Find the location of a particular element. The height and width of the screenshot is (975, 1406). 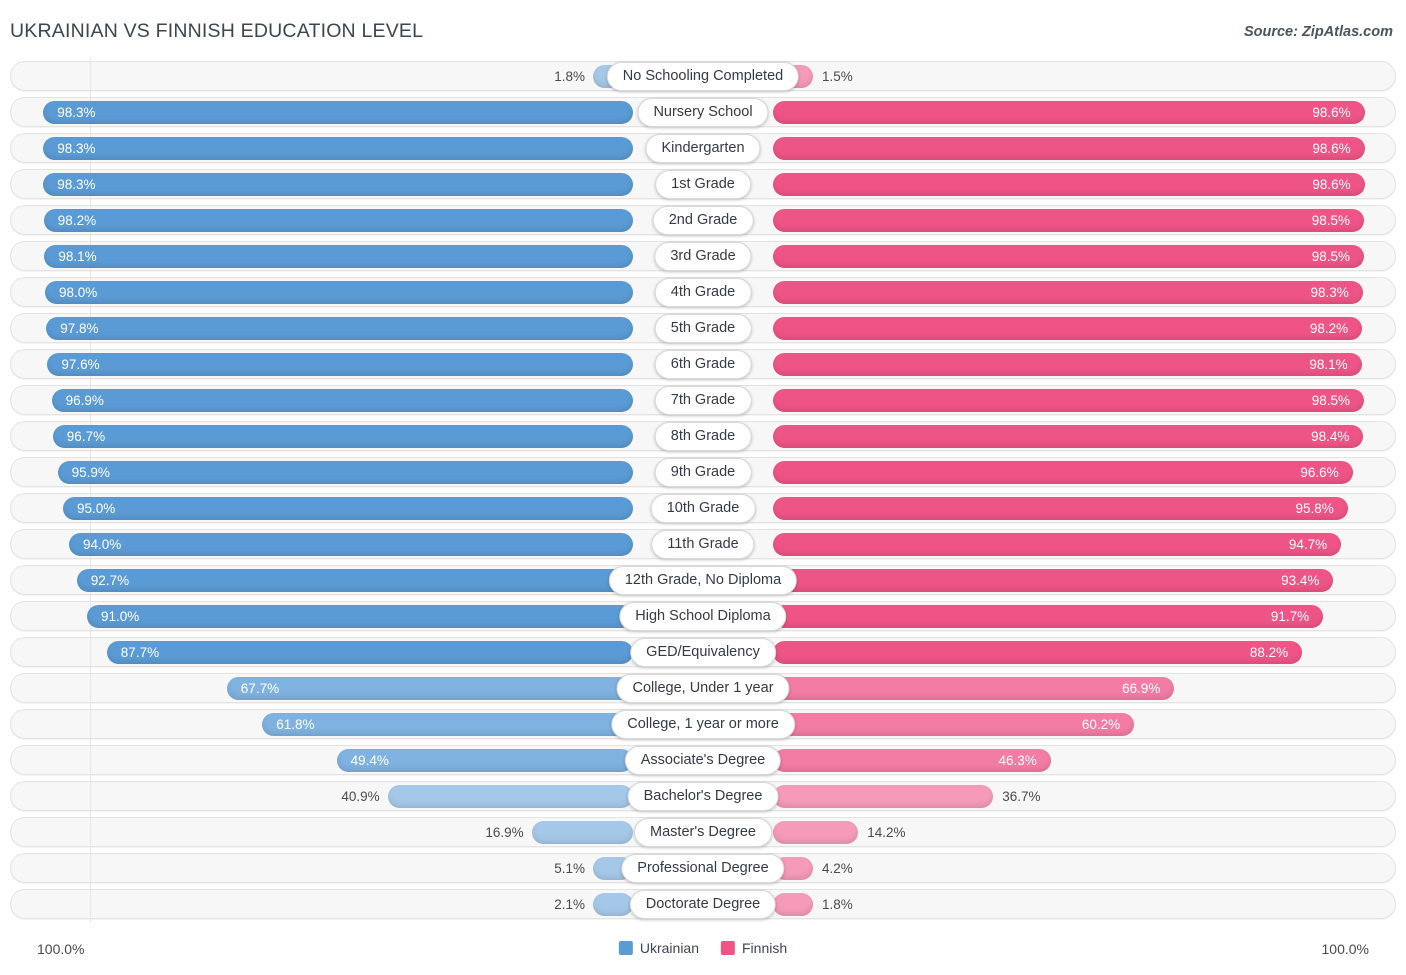

category-label-pill: GED/Equivalency is located at coordinates (703, 652).